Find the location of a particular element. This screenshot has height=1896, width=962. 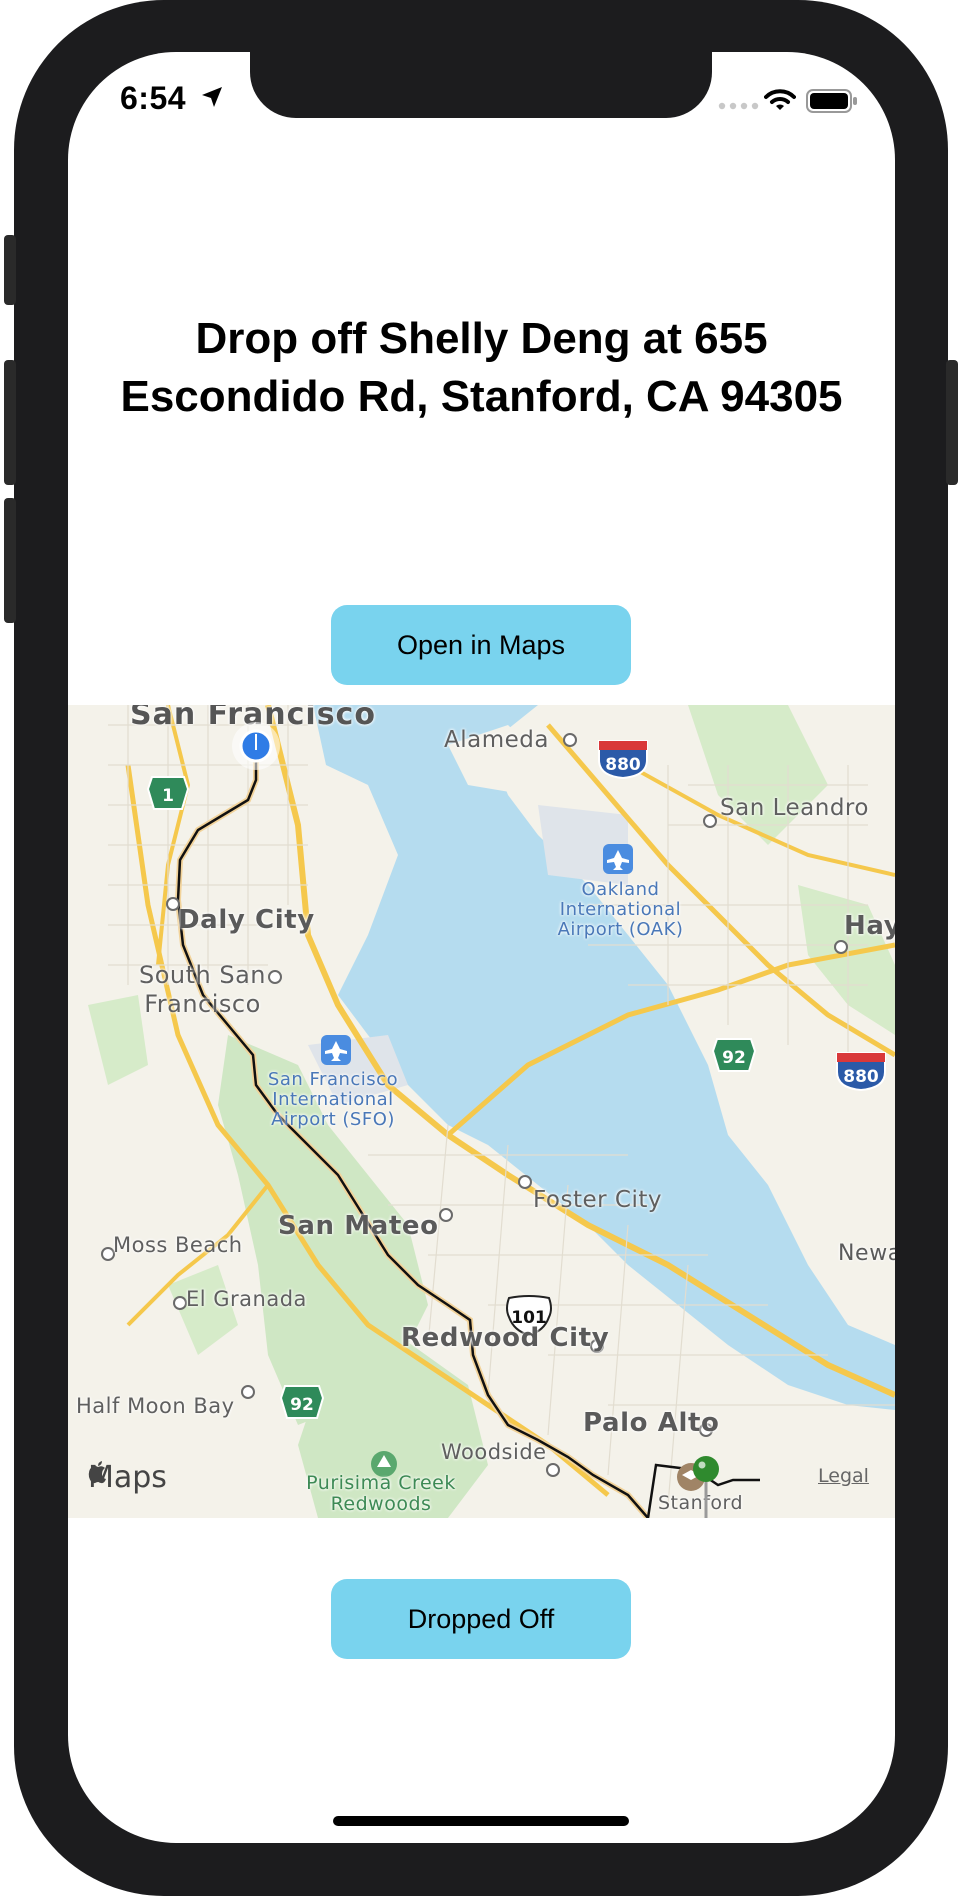

label-hay: Hay is located at coordinates (869, 926).